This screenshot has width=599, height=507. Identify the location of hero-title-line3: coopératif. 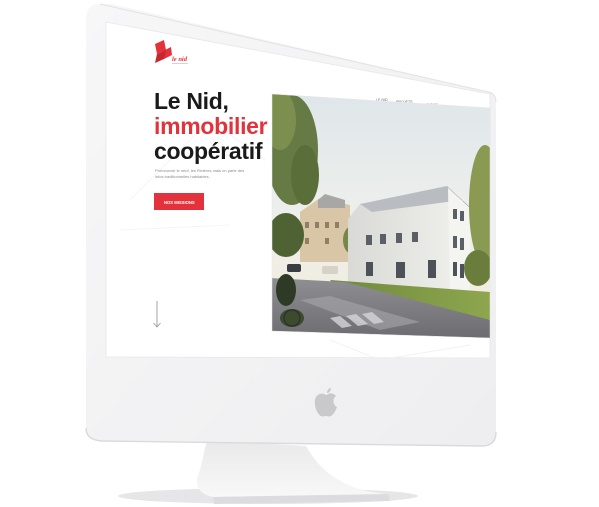
(208, 151).